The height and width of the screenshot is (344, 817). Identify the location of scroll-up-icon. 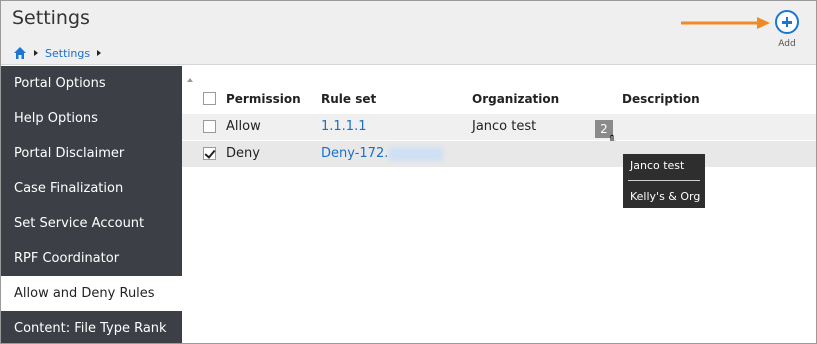
(190, 80).